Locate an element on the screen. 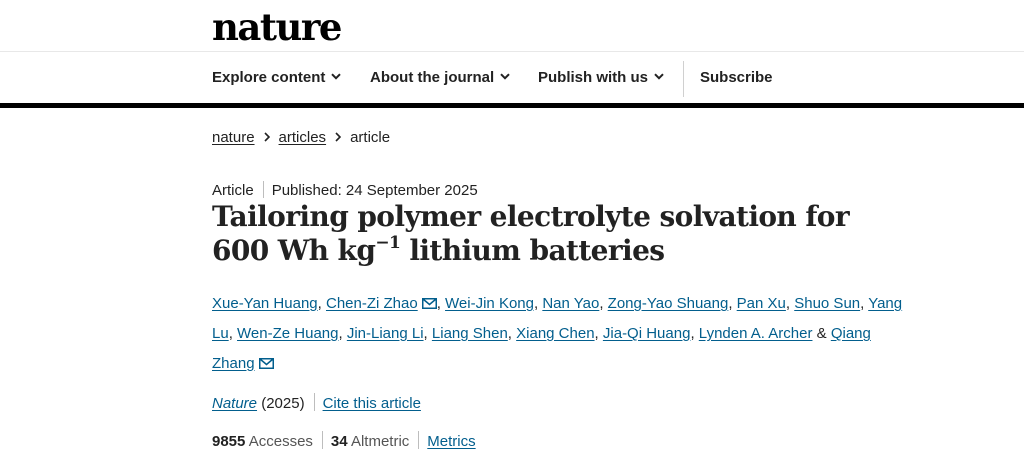  cite-article-link: Cite this article is located at coordinates (372, 403).